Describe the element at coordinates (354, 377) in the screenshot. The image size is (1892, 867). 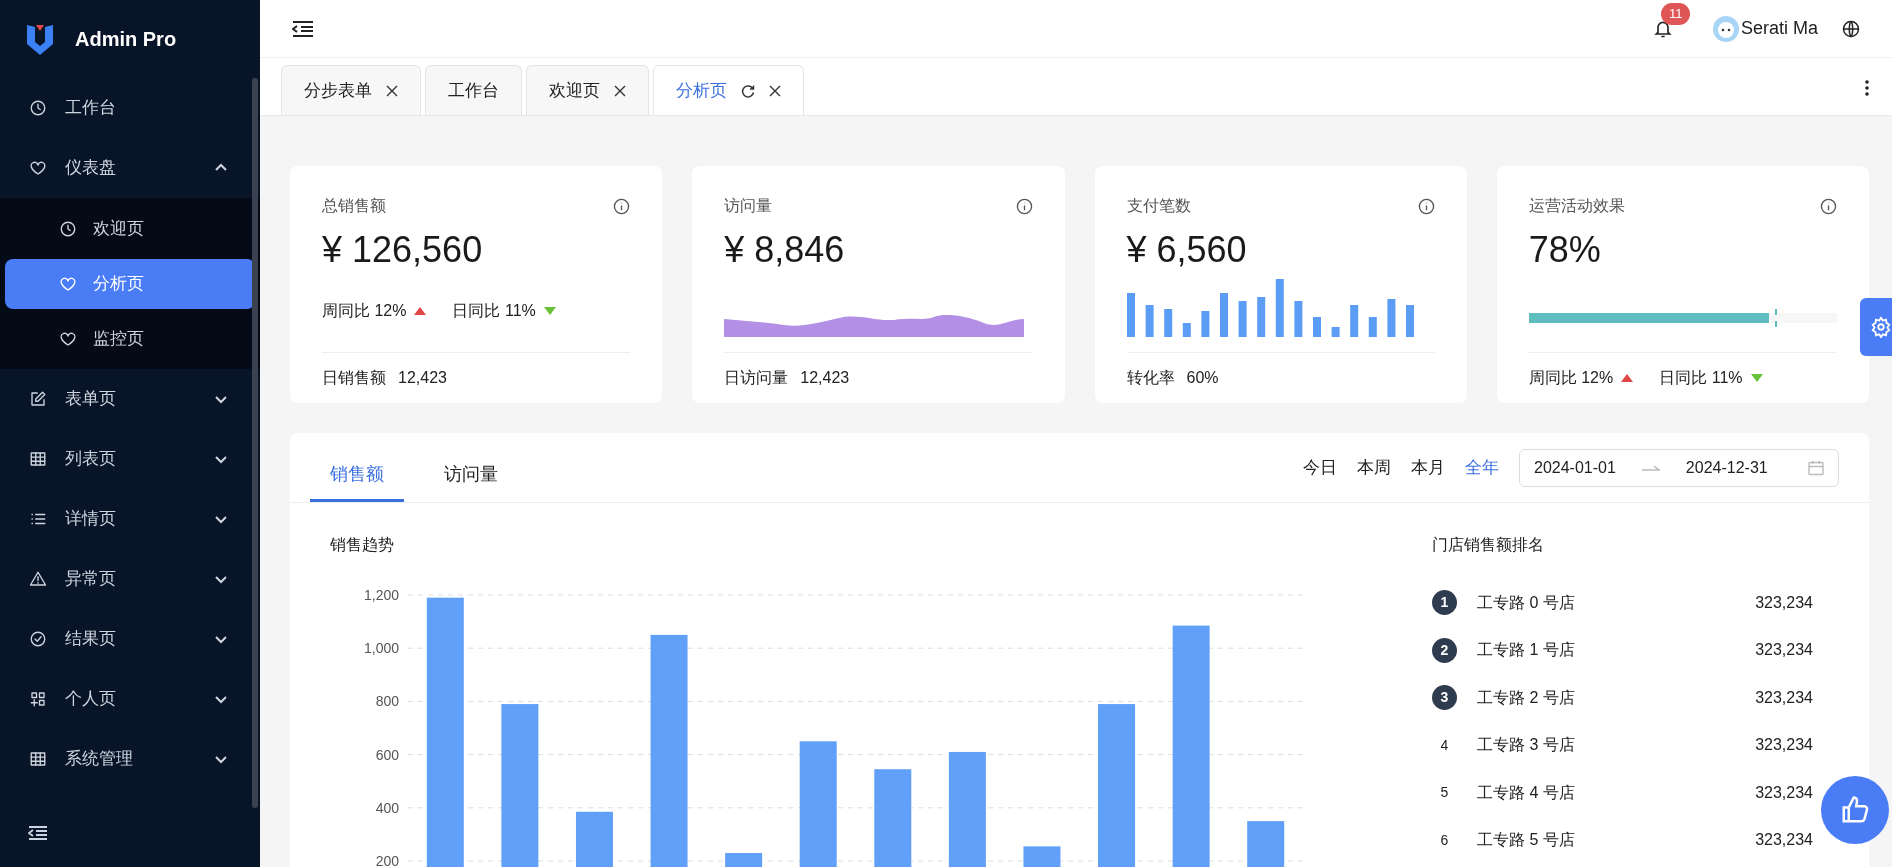
I see `footer-label: 日销售额` at that location.